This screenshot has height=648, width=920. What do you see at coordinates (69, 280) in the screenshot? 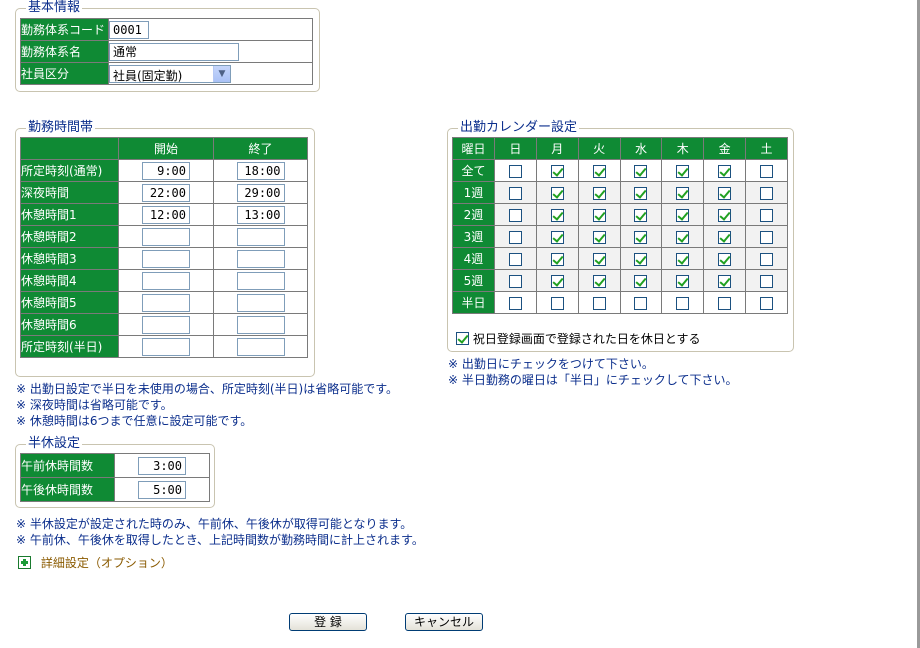
I see `row-label: 休憩時間4` at bounding box center [69, 280].